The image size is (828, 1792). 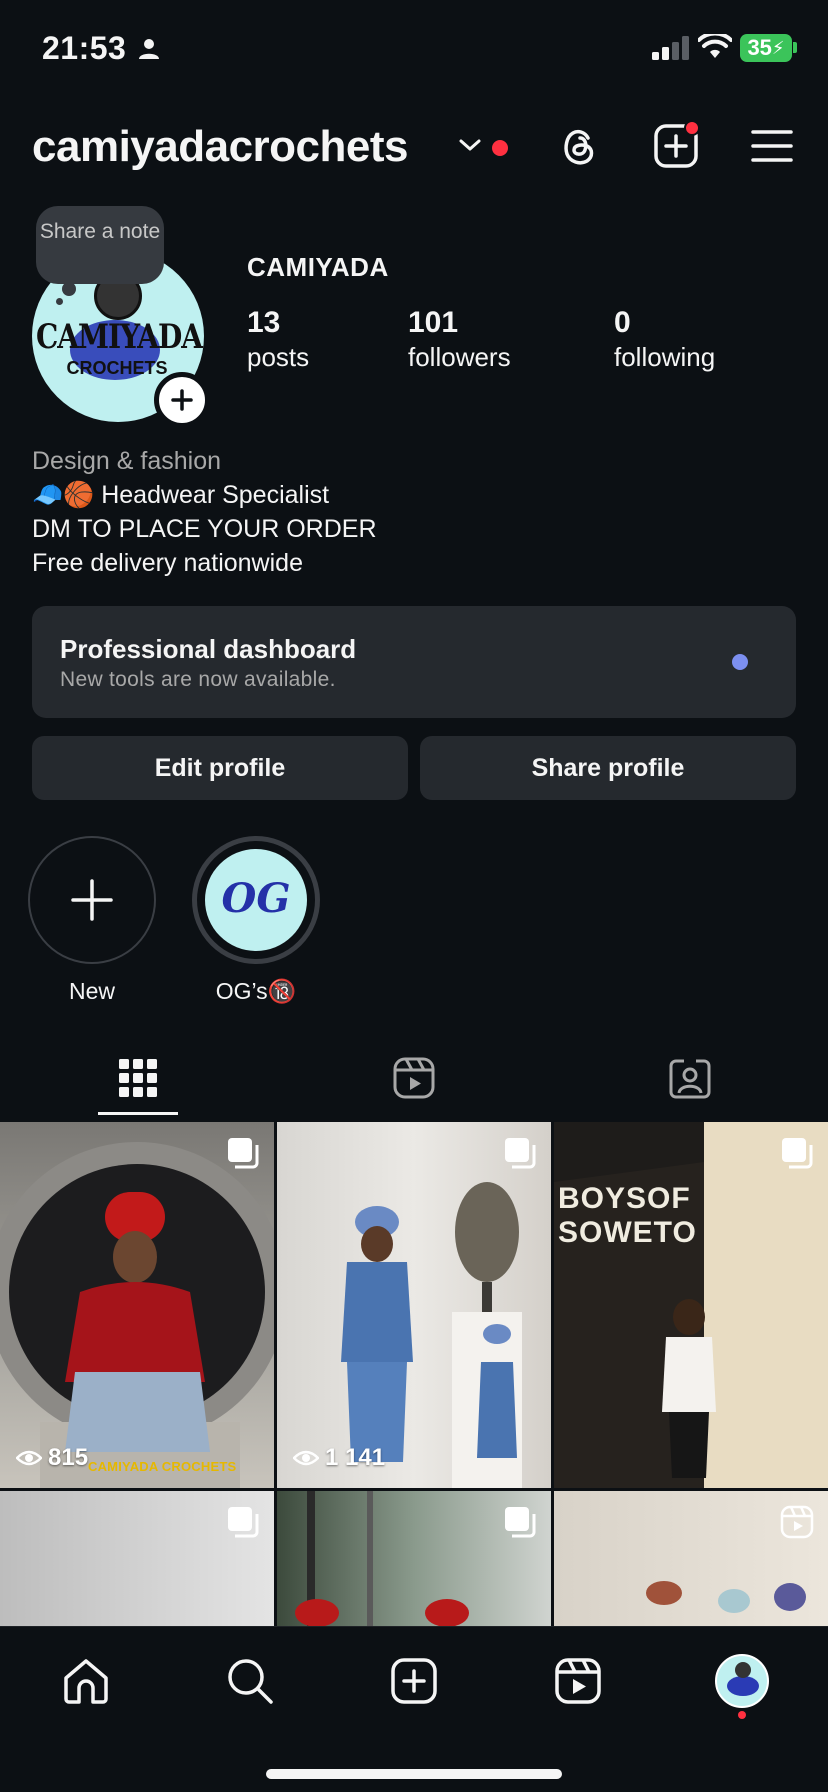 I want to click on nav-home, so click(x=86, y=1681).